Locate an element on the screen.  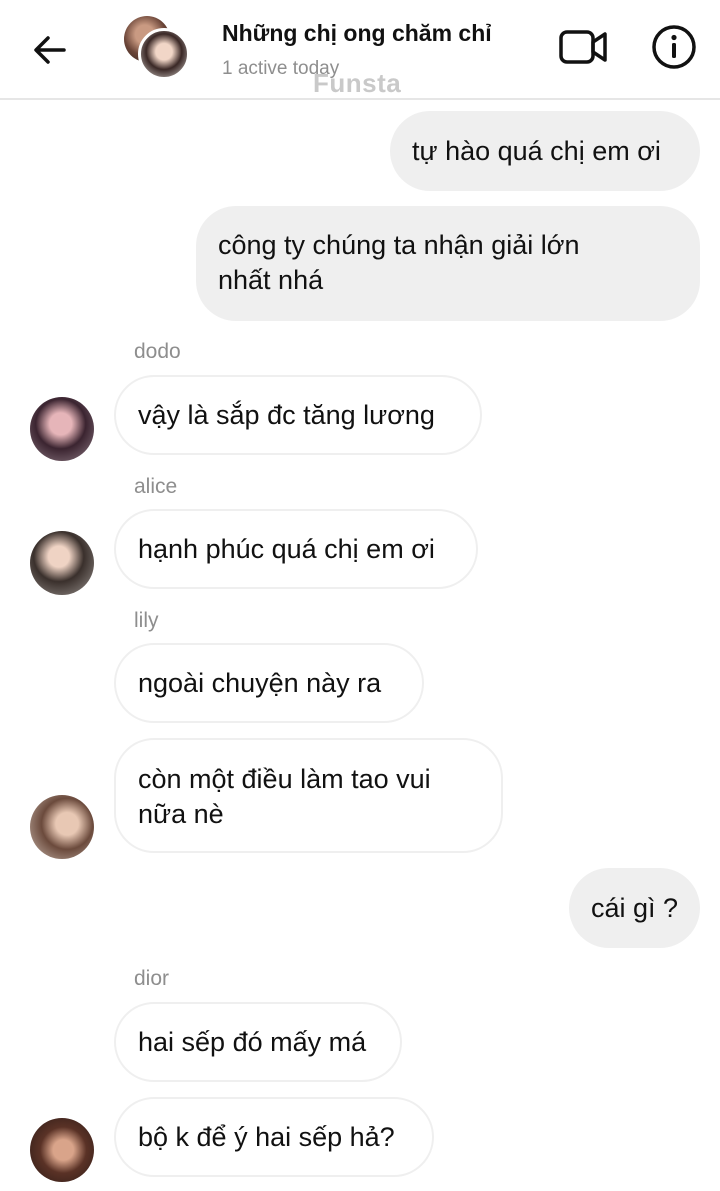
message-bubble-incoming: bộ k để ý hai sếp hả? is located at coordinates (274, 1137).